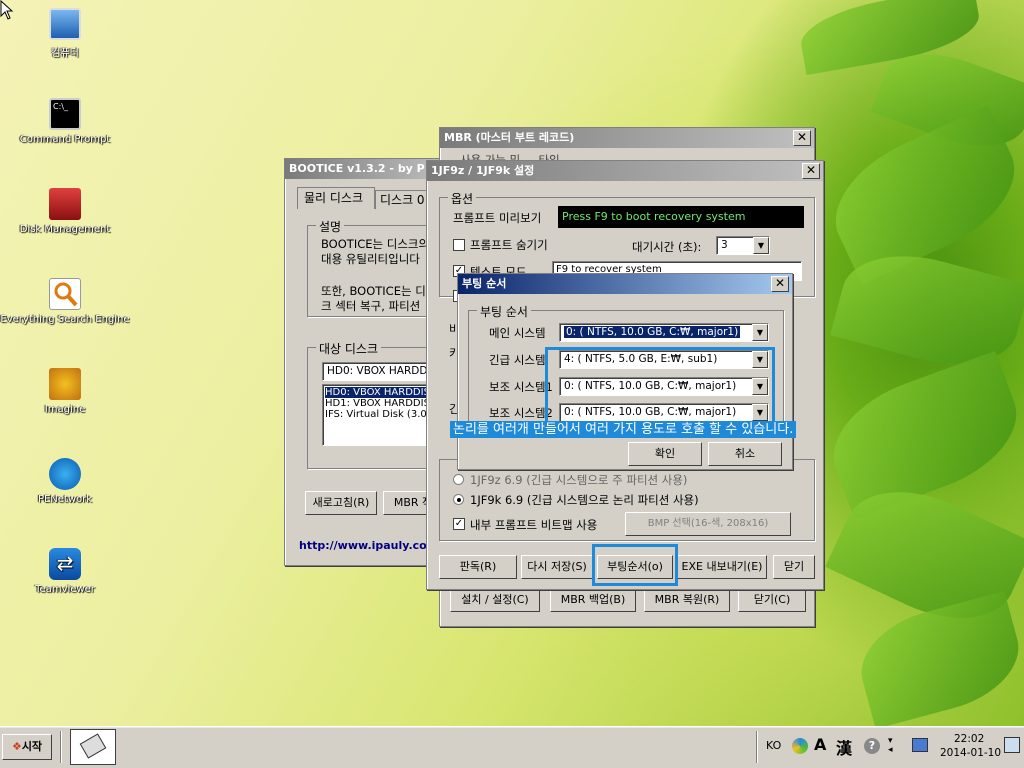 This screenshot has height=768, width=1024. Describe the element at coordinates (517, 360) in the screenshot. I see `emergency-system-label: 긴급 시스템` at that location.